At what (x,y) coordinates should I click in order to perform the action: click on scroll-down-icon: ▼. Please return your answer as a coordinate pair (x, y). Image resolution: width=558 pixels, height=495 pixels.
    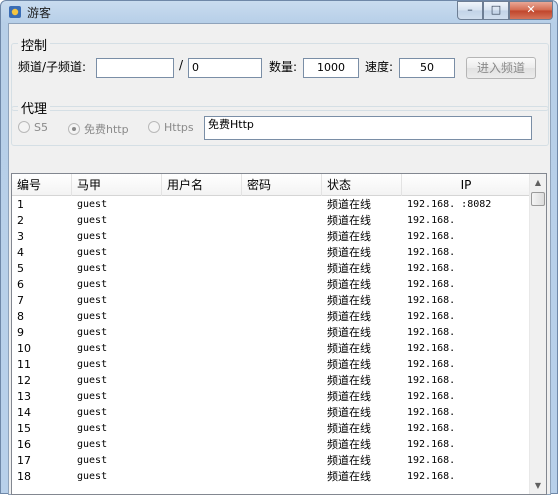
    Looking at the image, I should click on (538, 485).